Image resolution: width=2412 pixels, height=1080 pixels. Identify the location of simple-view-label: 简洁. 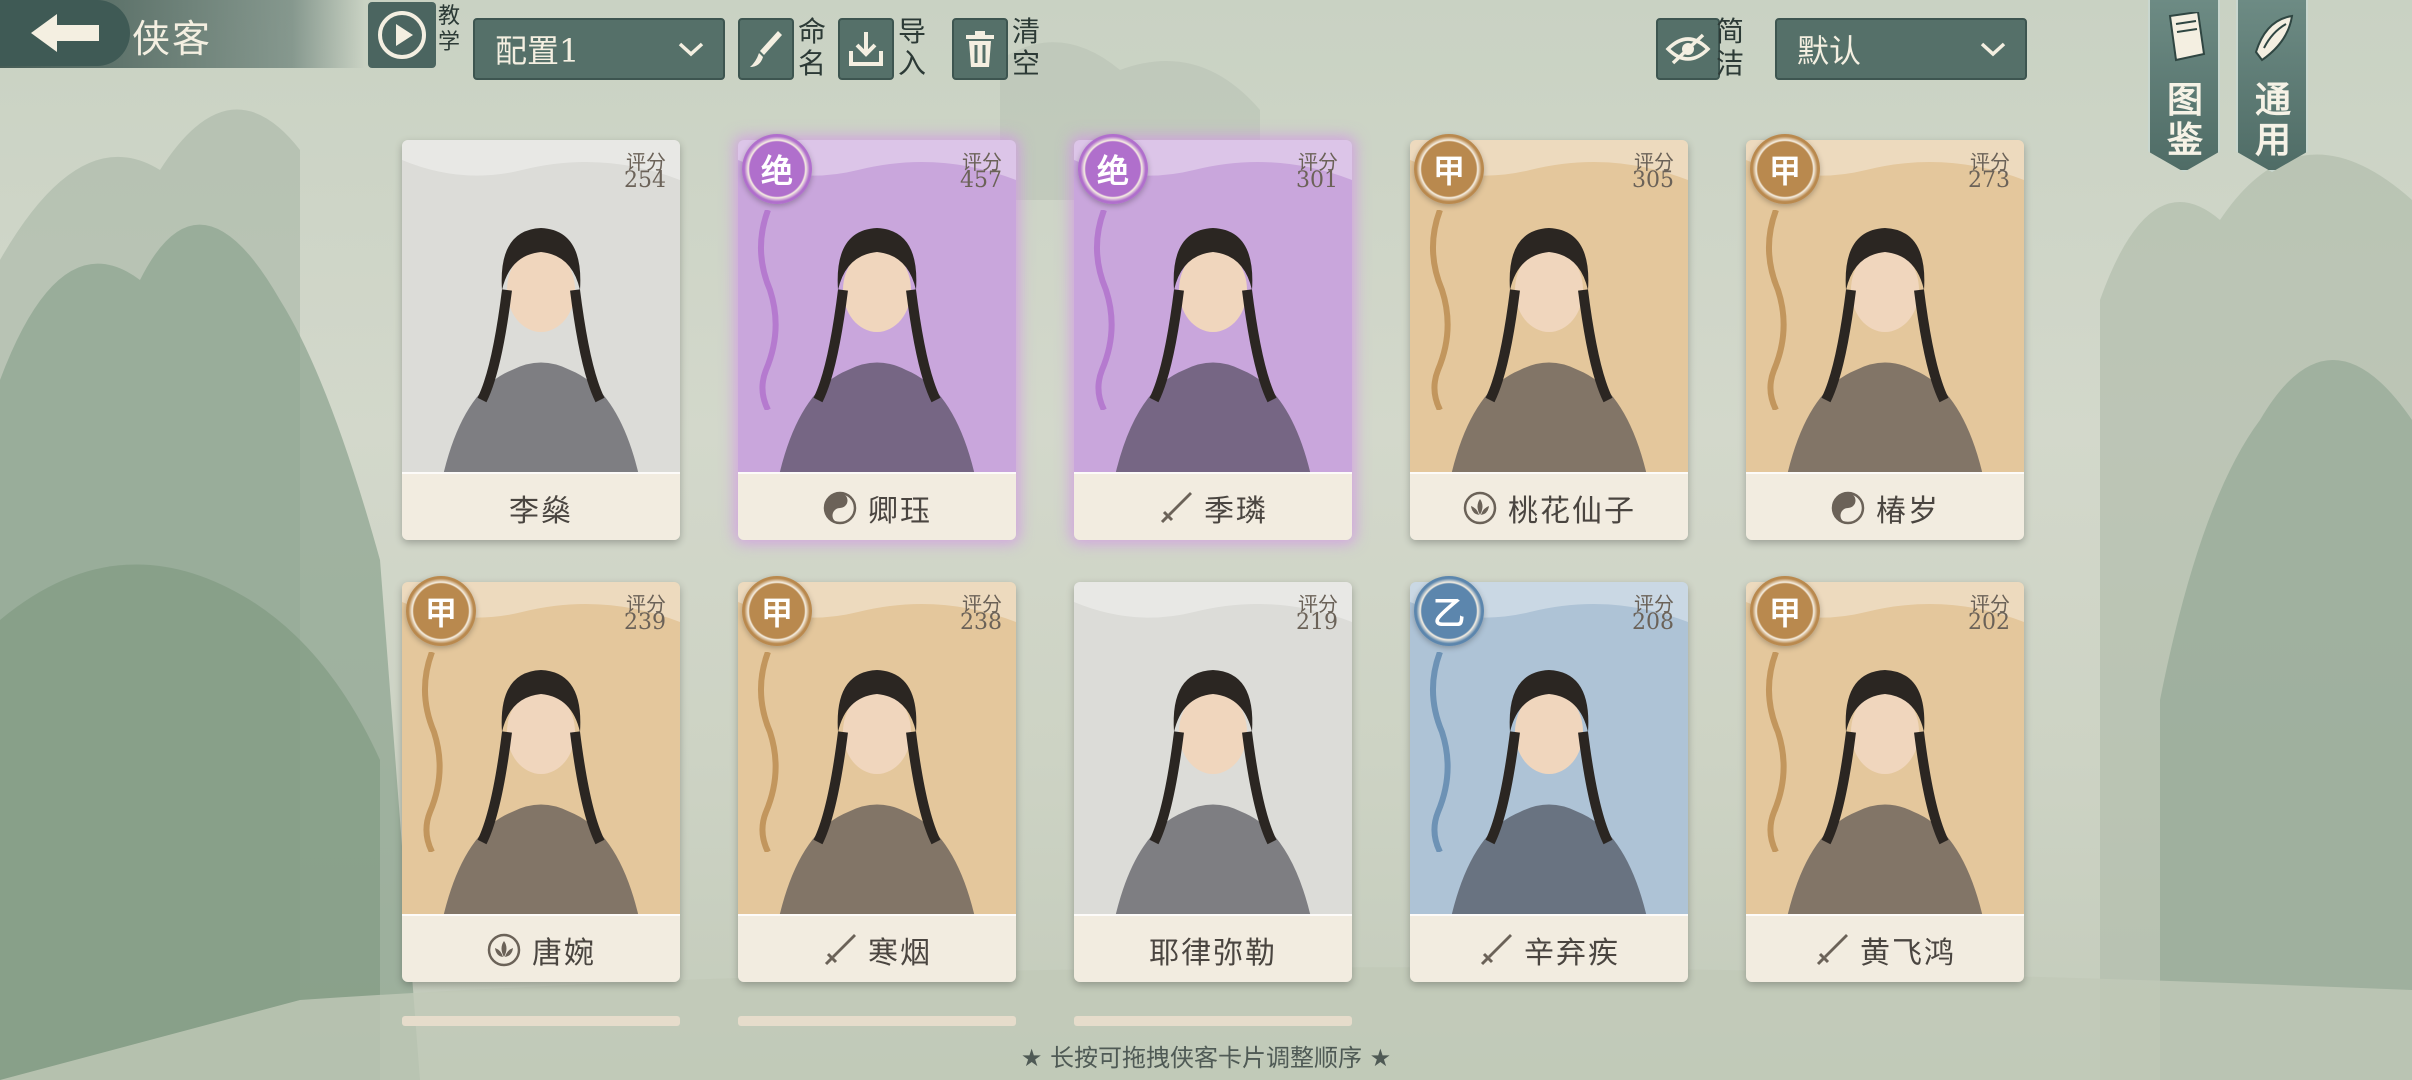
(1730, 47).